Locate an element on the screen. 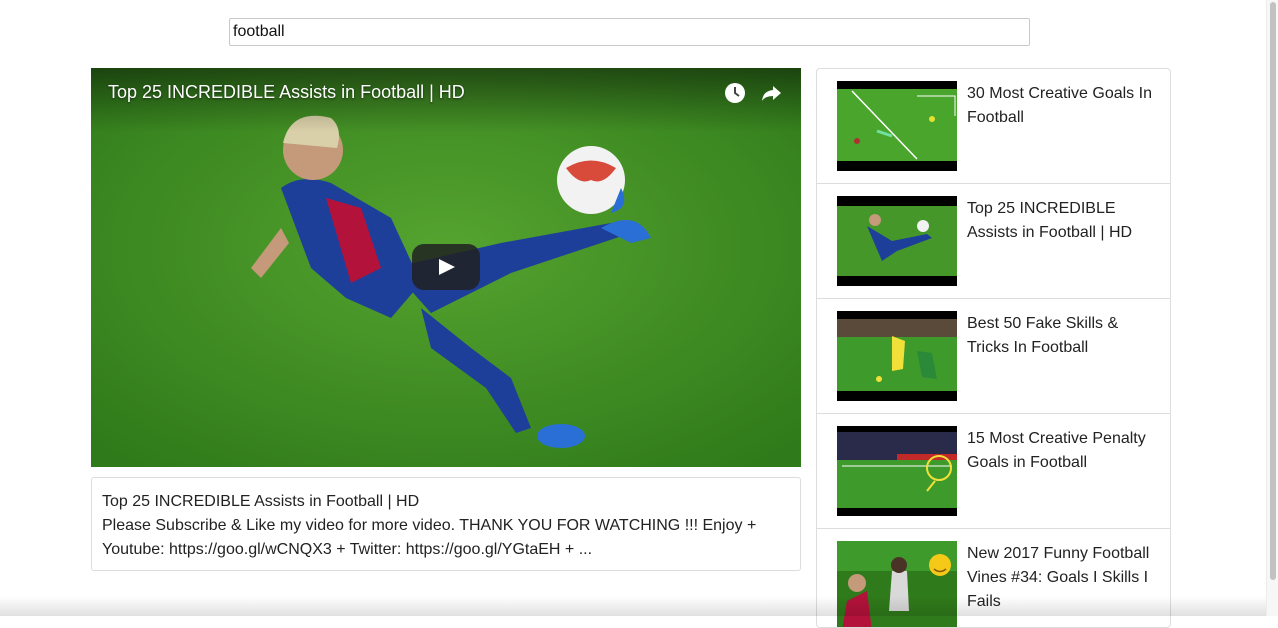  bottom-shadow is located at coordinates (634, 606).